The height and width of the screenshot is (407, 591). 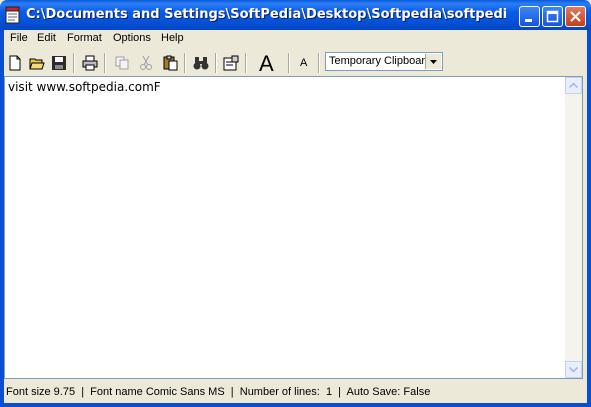 I want to click on menu-edit: Edit, so click(x=46, y=38).